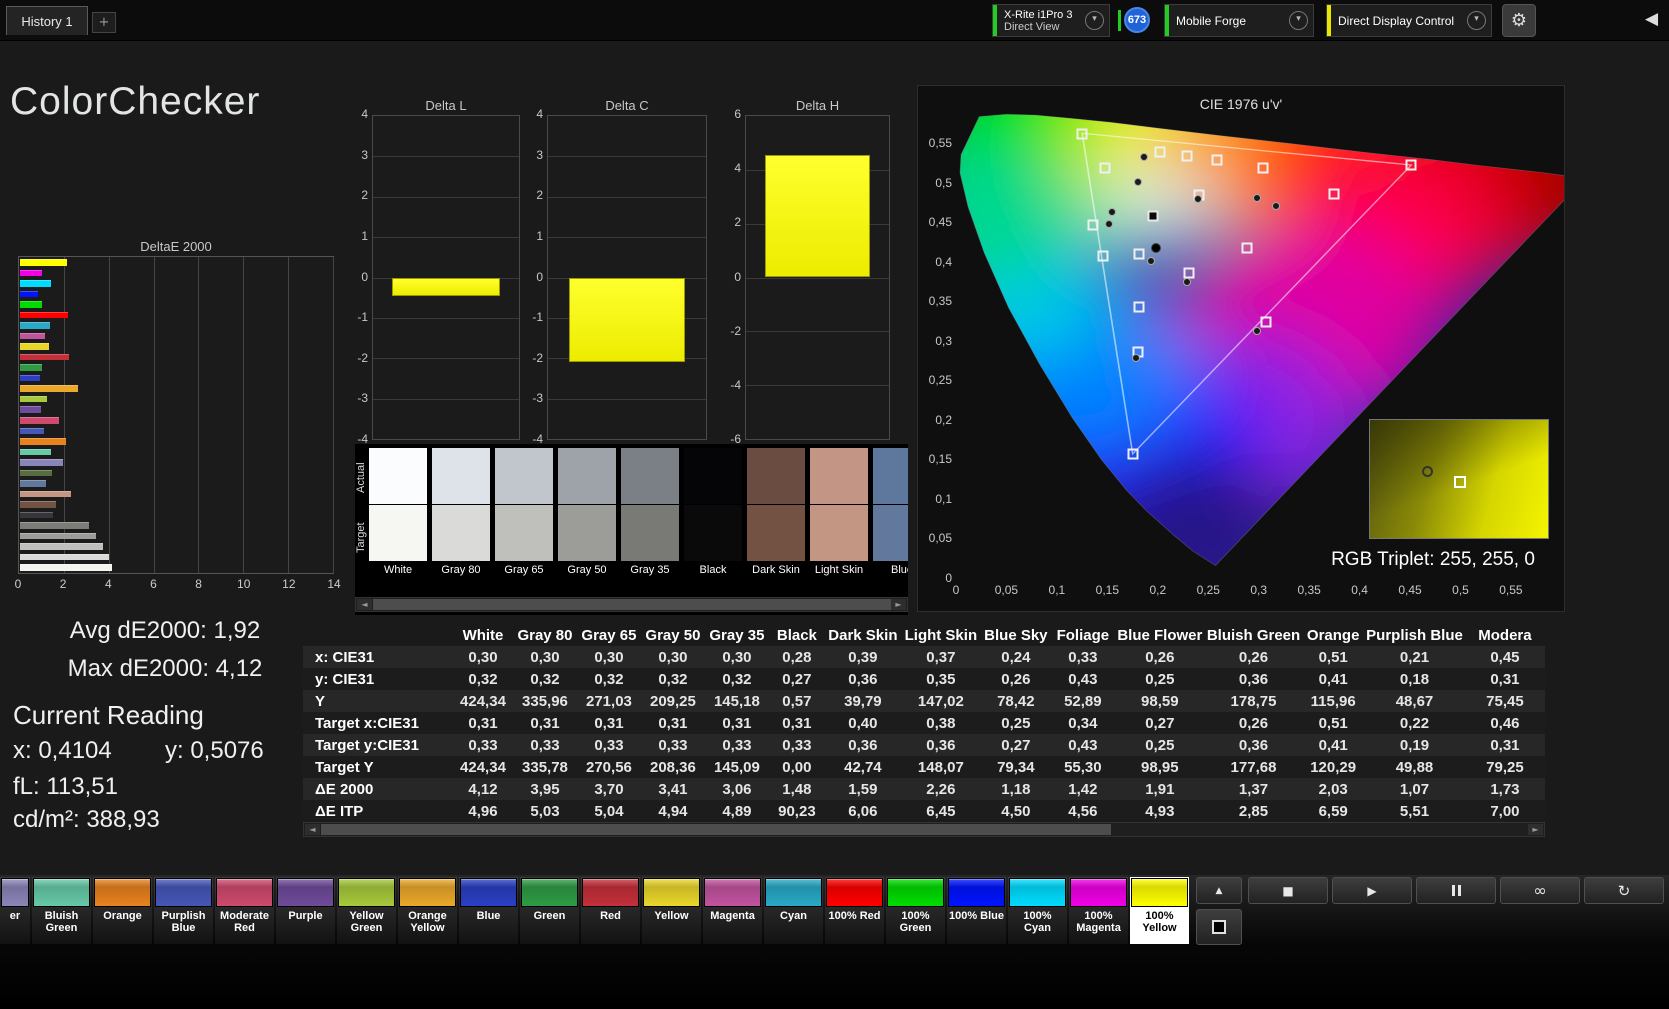 The image size is (1669, 1009). Describe the element at coordinates (650, 476) in the screenshot. I see `swatch-actual` at that location.